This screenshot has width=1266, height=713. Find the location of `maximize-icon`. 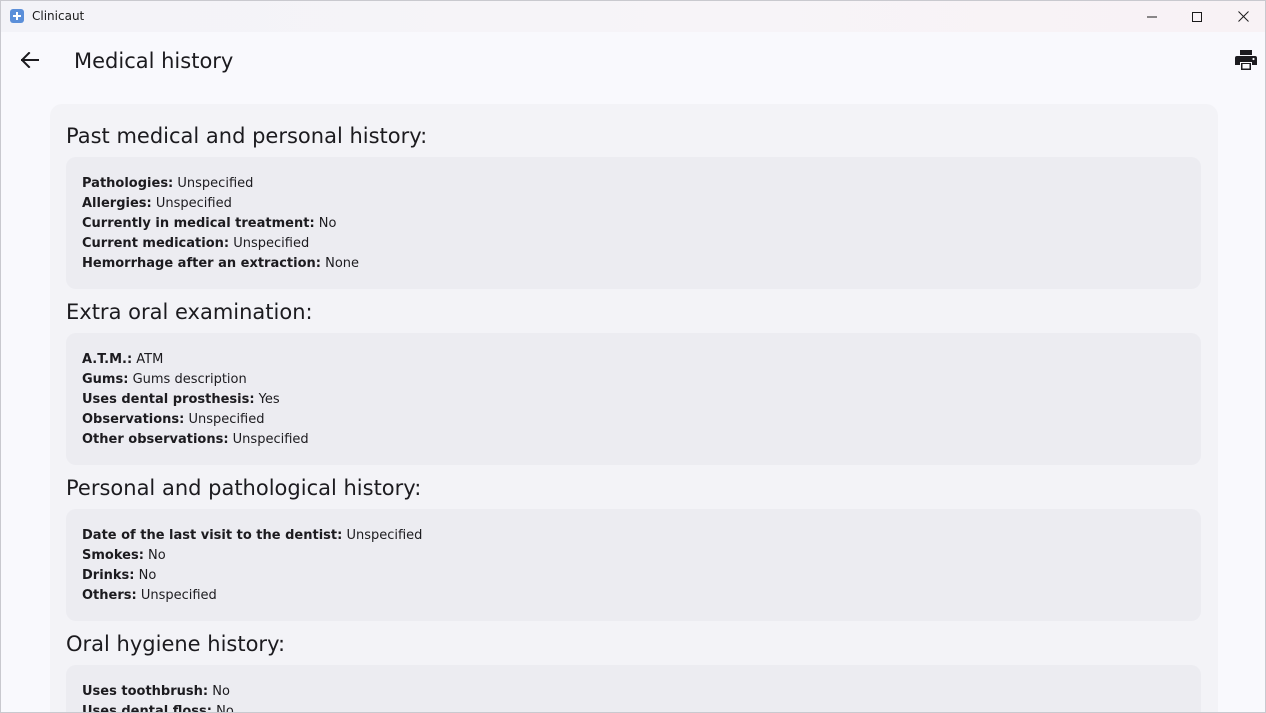

maximize-icon is located at coordinates (1197, 16).